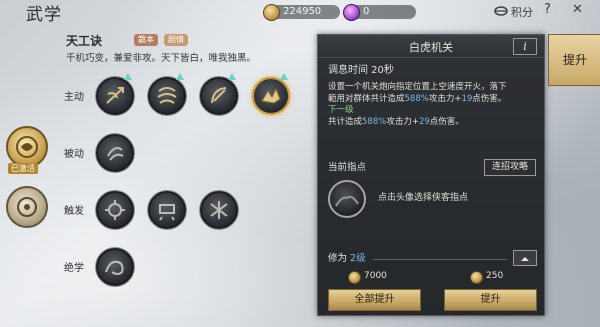  What do you see at coordinates (467, 98) in the screenshot?
I see `damage-flat: 19` at bounding box center [467, 98].